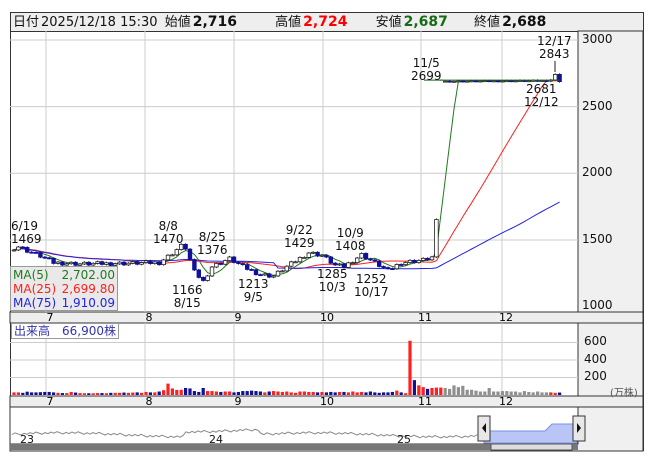 The image size is (653, 470). I want to click on ma75-legend: MA(75) 1,910.09, so click(64, 303).